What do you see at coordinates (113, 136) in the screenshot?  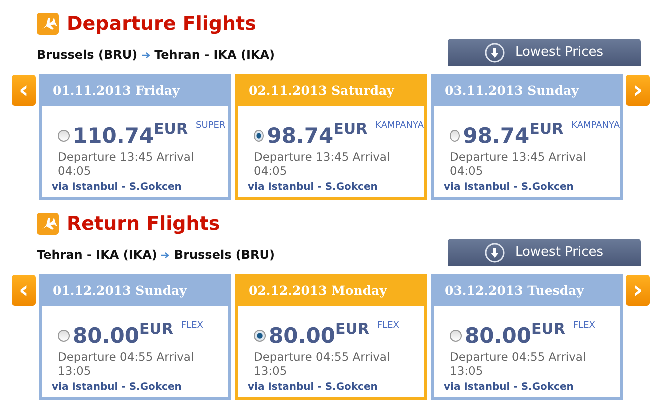 I see `price: 110.74` at bounding box center [113, 136].